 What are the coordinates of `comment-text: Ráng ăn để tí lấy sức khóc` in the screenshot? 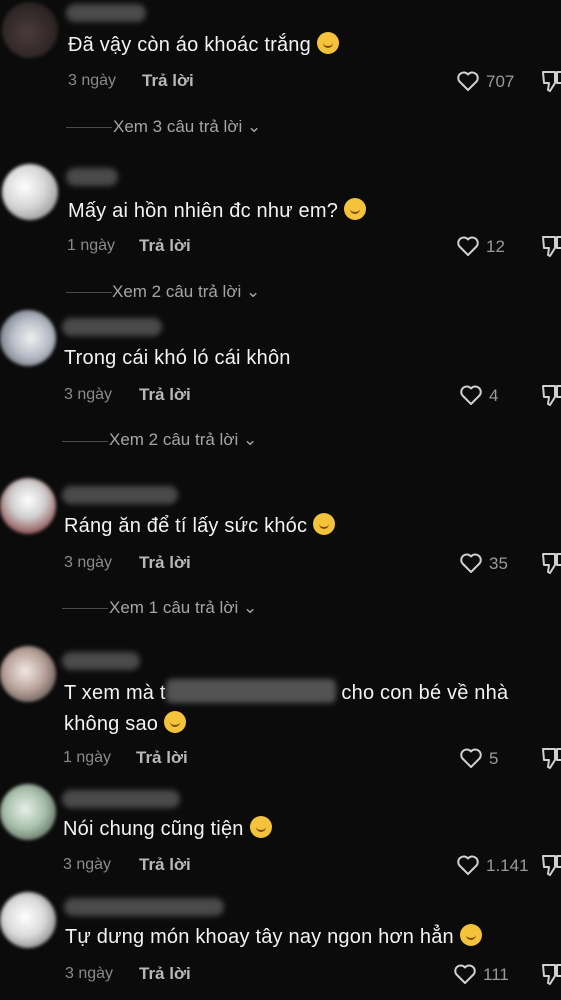 It's located at (200, 526).